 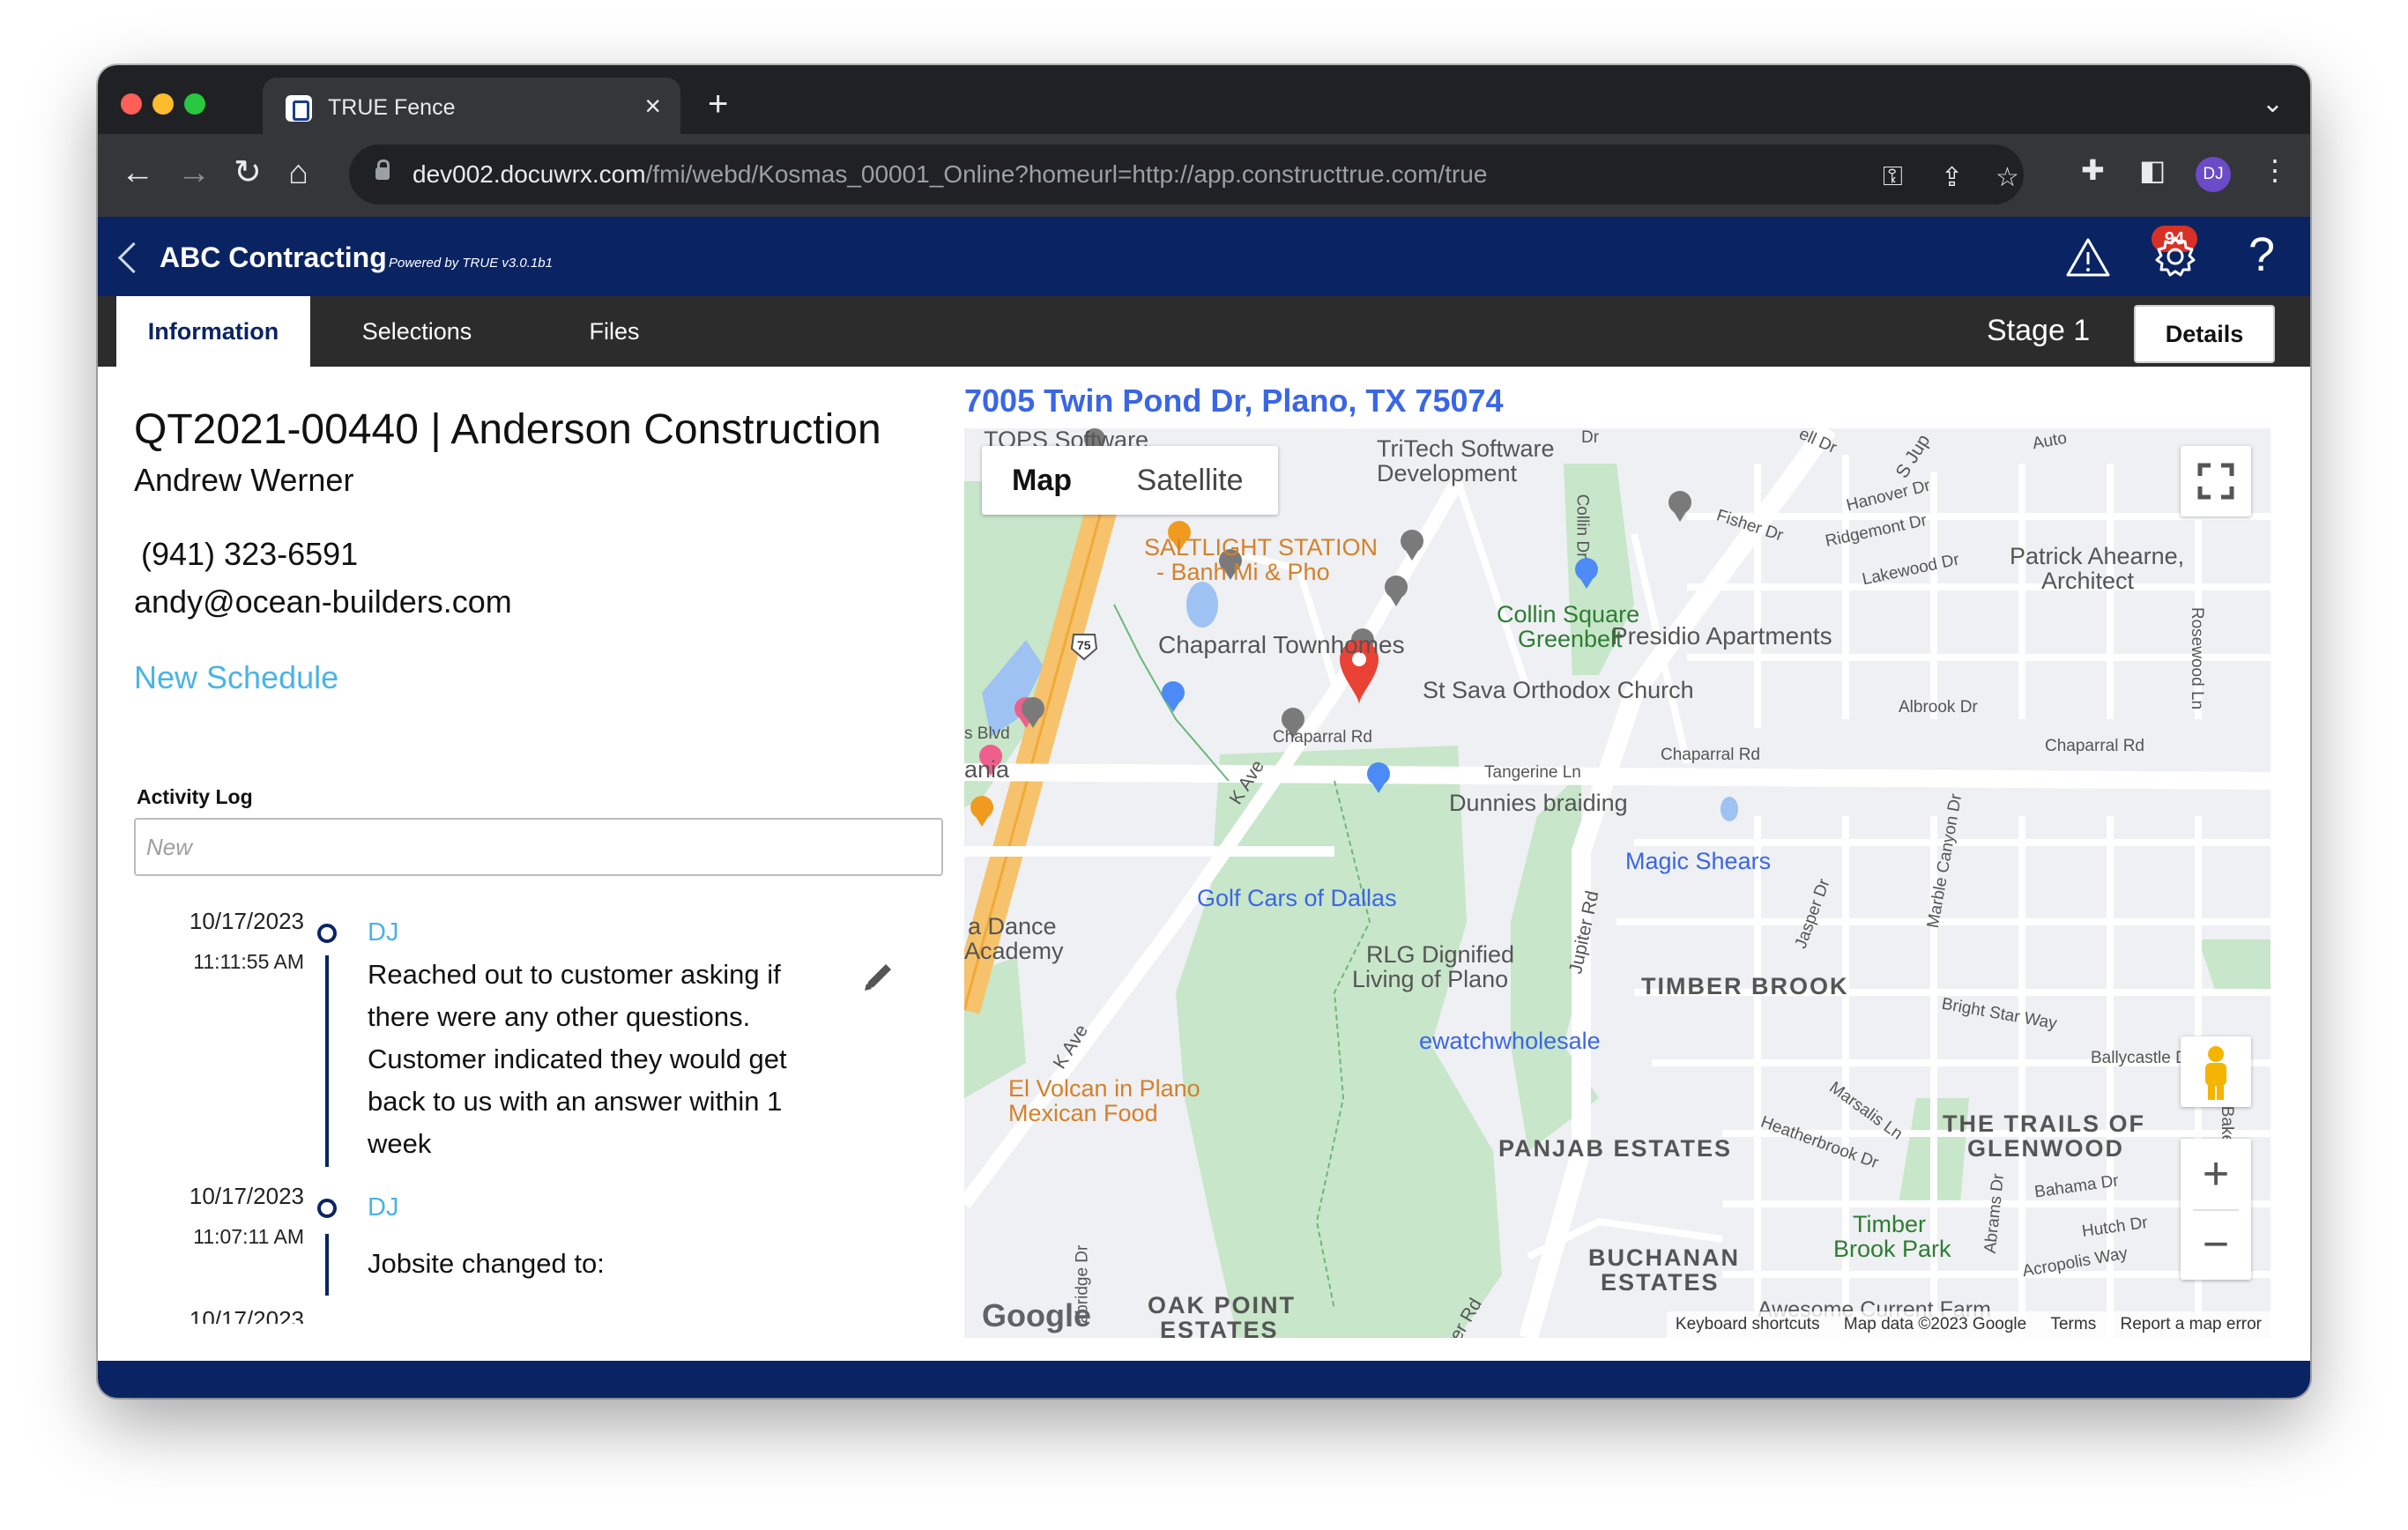 I want to click on browser-tab: TRUE Fence ×, so click(x=472, y=106).